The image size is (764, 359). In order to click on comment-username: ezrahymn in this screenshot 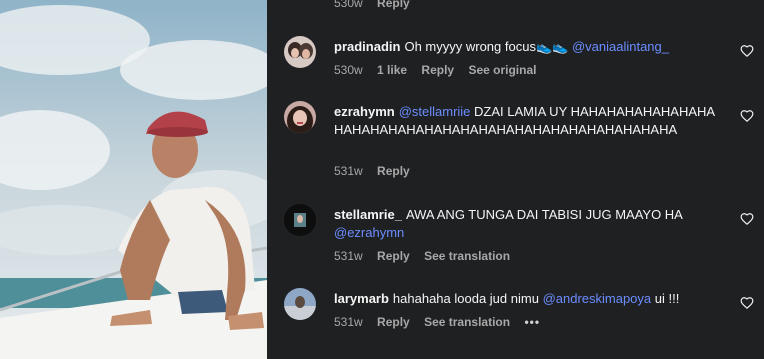, I will do `click(364, 111)`.